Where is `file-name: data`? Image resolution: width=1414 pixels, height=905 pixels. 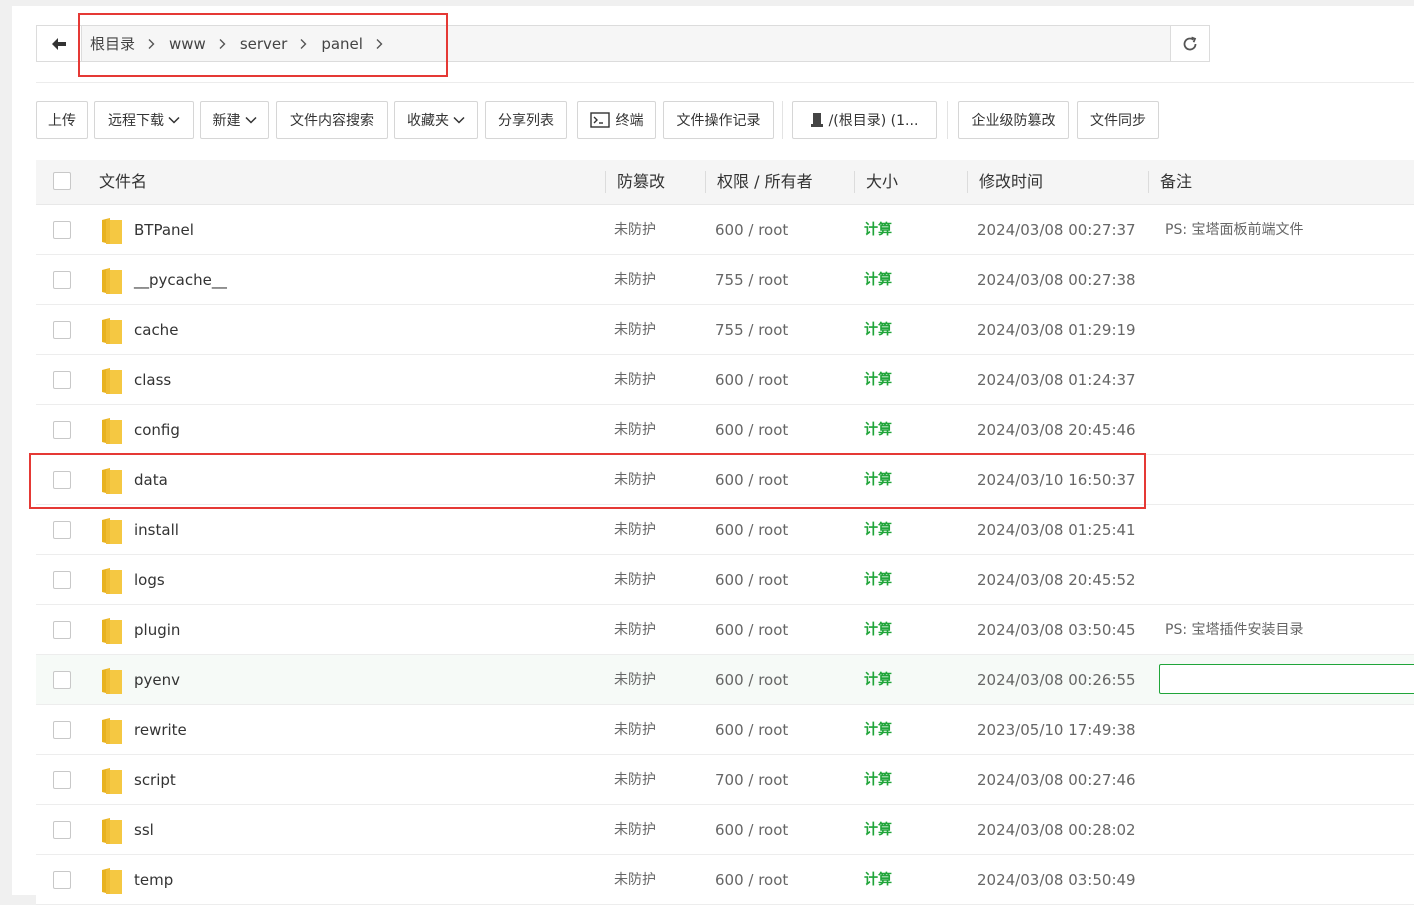 file-name: data is located at coordinates (151, 480).